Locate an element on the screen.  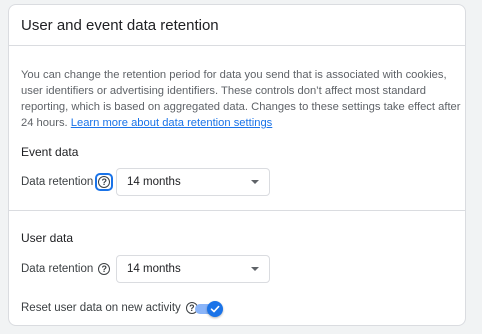
event-retention-select: 14 months is located at coordinates (193, 182).